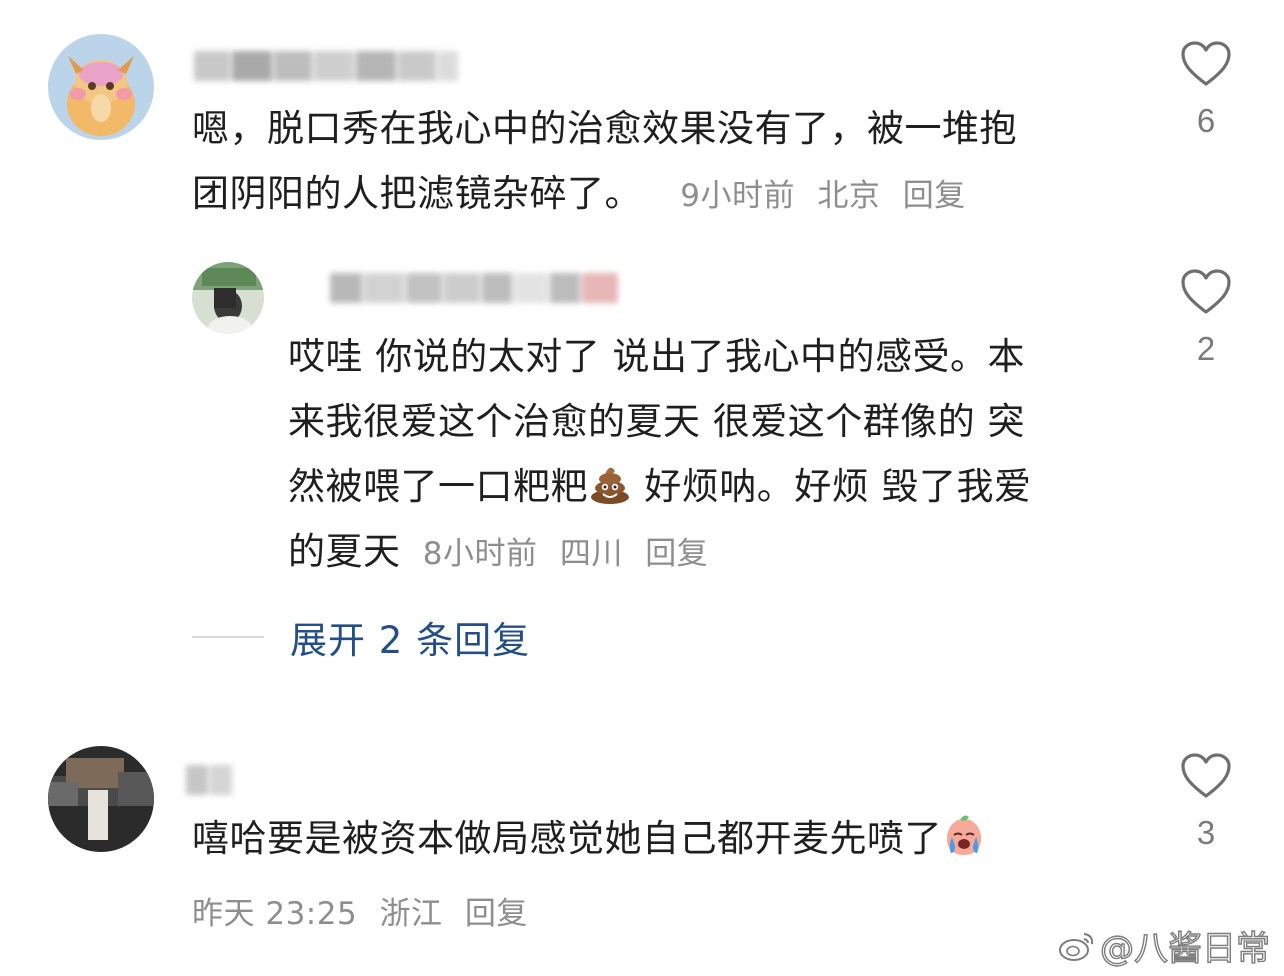  What do you see at coordinates (591, 554) in the screenshot?
I see `comment-2-location: 四川` at bounding box center [591, 554].